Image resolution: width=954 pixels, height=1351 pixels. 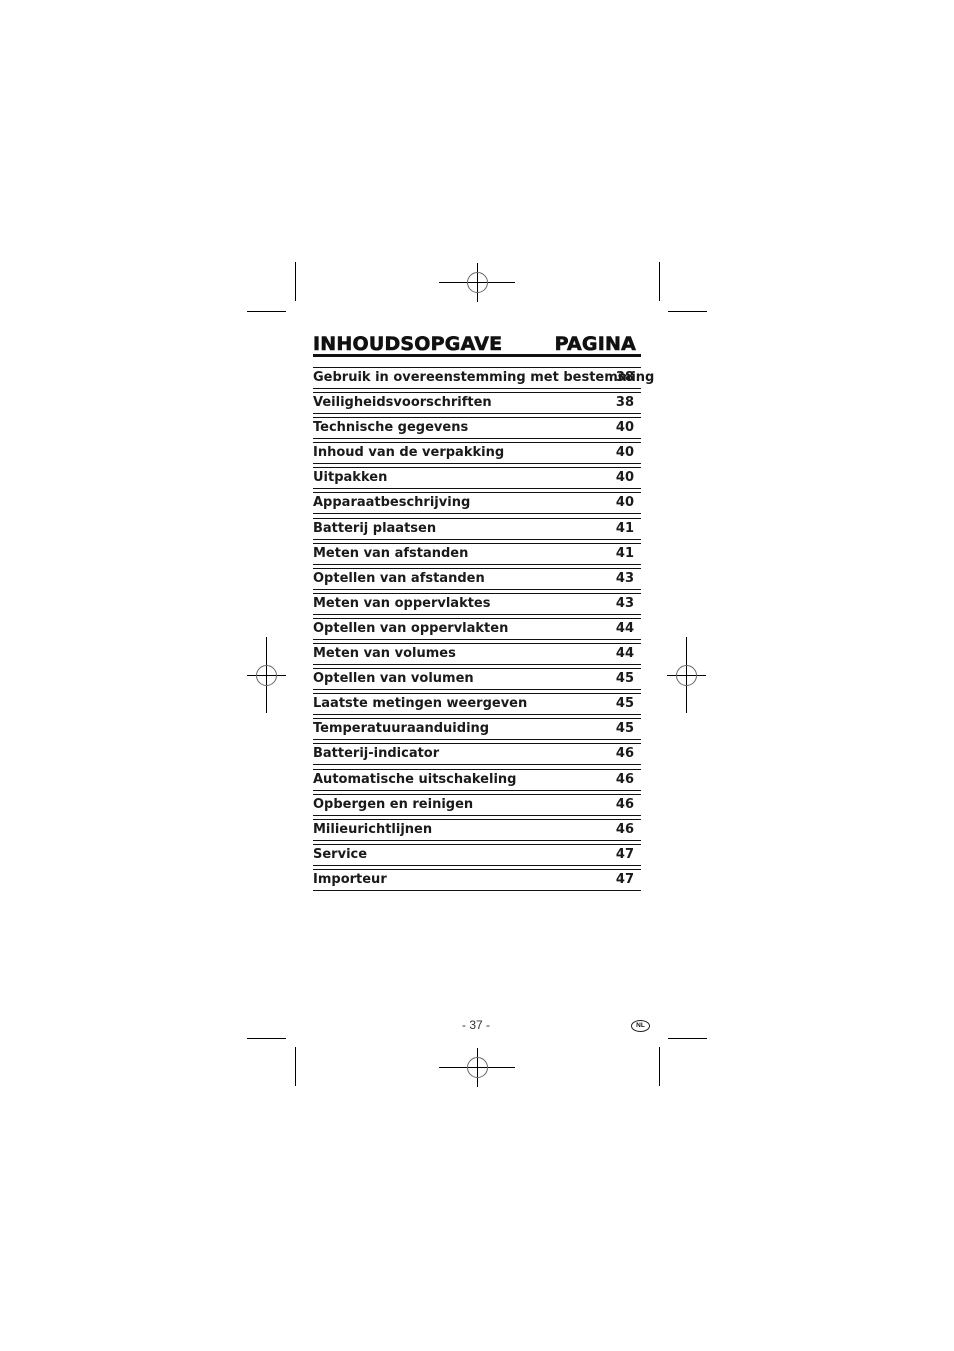 What do you see at coordinates (350, 879) in the screenshot?
I see `toc-entry-title: Importeur` at bounding box center [350, 879].